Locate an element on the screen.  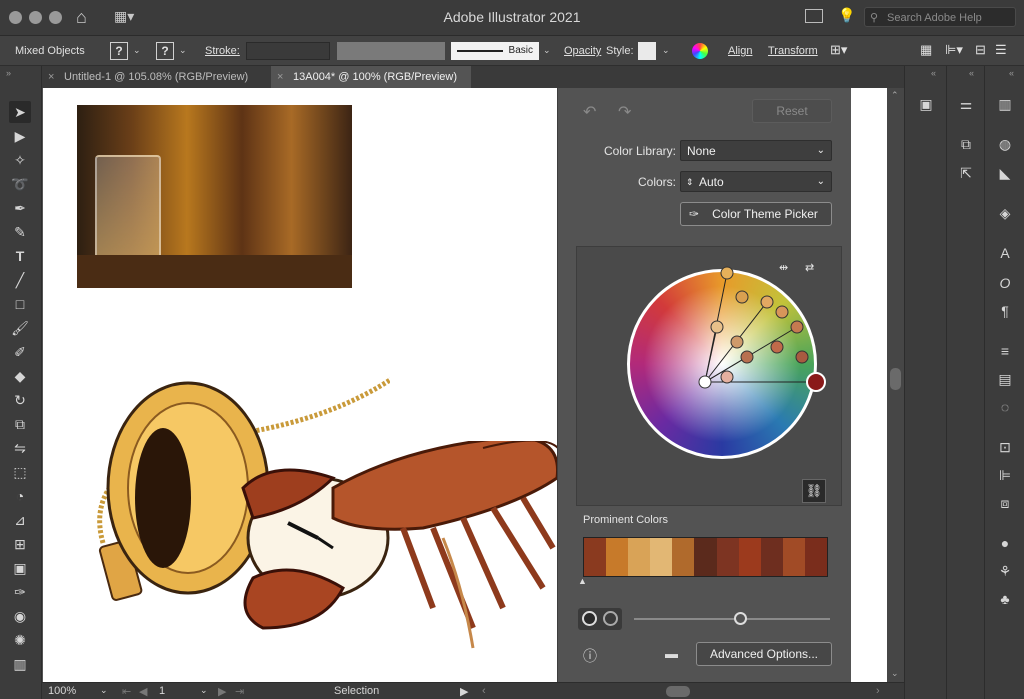
opacity-label: Opacity is located at coordinates (582, 51).